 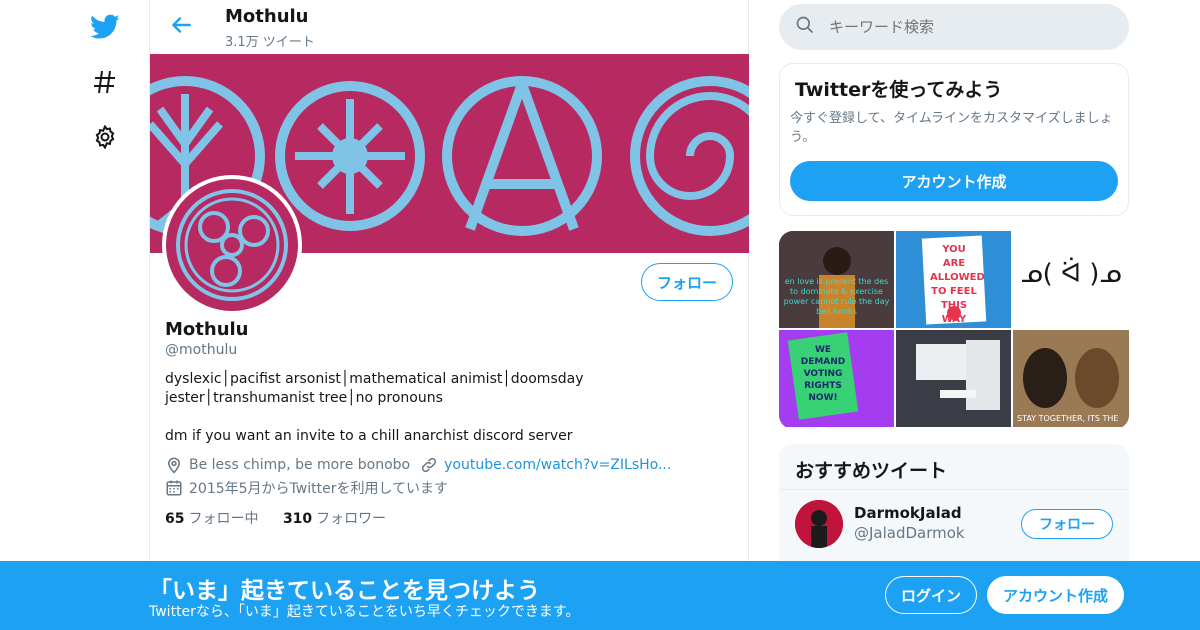 What do you see at coordinates (908, 513) in the screenshot?
I see `recommended-name: DarmokJalad` at bounding box center [908, 513].